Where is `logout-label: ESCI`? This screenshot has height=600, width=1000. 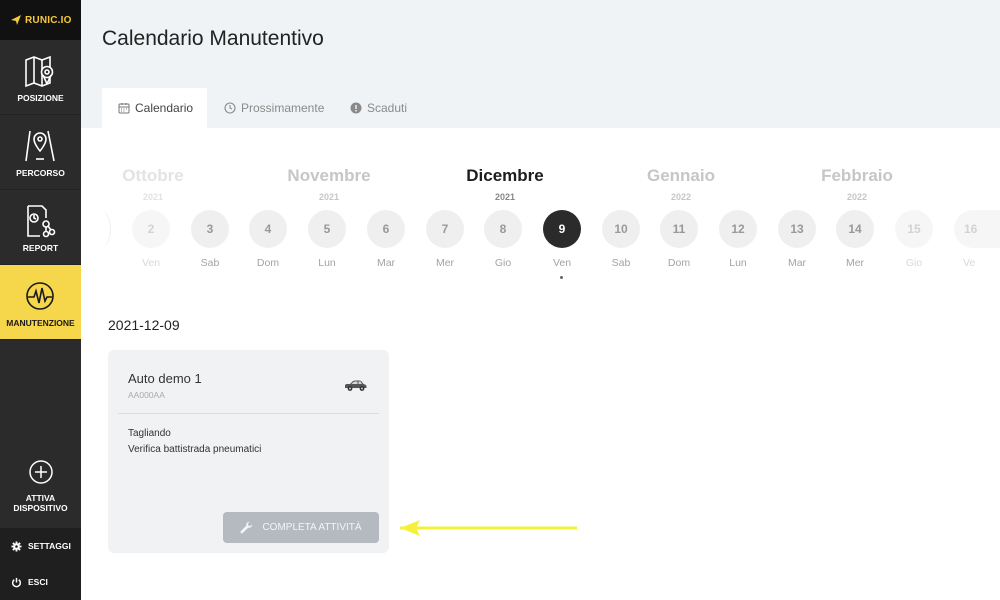
logout-label: ESCI is located at coordinates (38, 582).